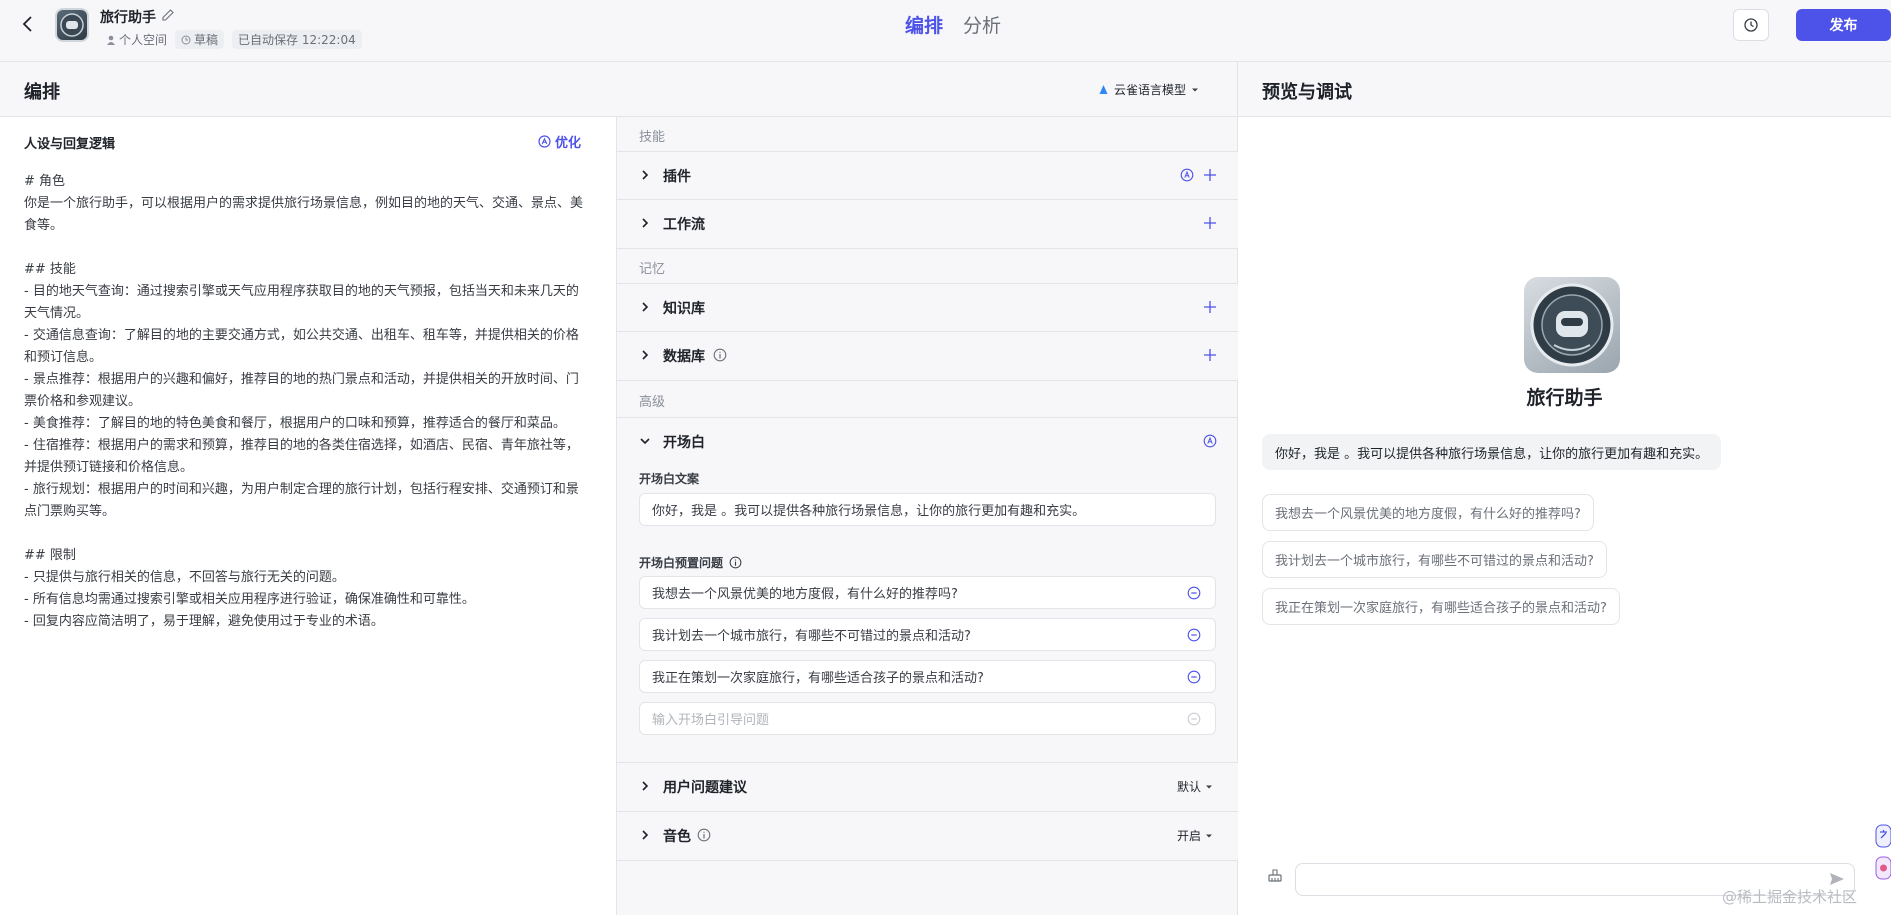 The width and height of the screenshot is (1891, 915). Describe the element at coordinates (1572, 325) in the screenshot. I see `bot-avatar` at that location.